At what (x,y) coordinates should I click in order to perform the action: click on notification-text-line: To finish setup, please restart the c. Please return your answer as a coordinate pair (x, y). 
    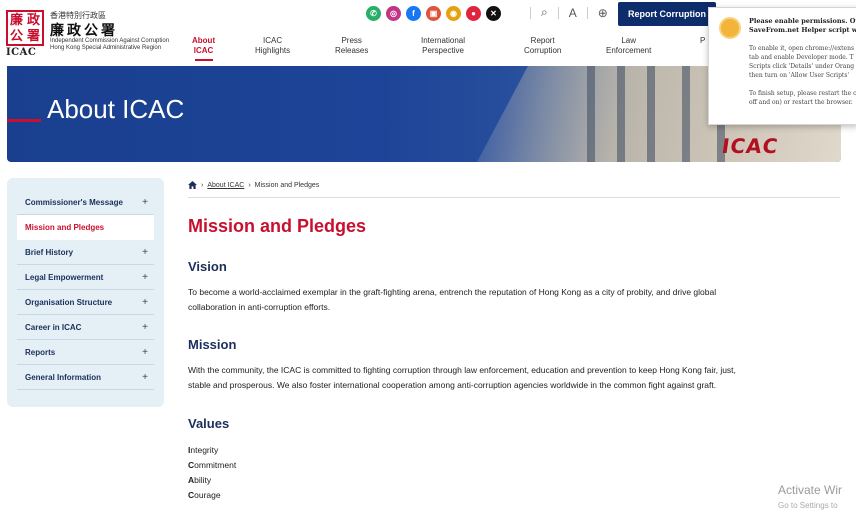
    Looking at the image, I should click on (802, 93).